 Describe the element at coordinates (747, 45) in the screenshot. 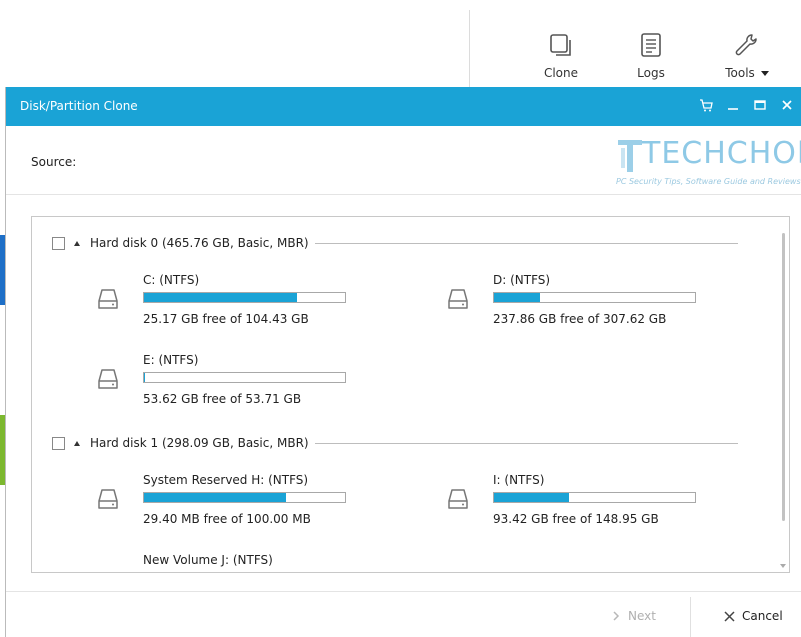

I see `wrench-icon` at that location.